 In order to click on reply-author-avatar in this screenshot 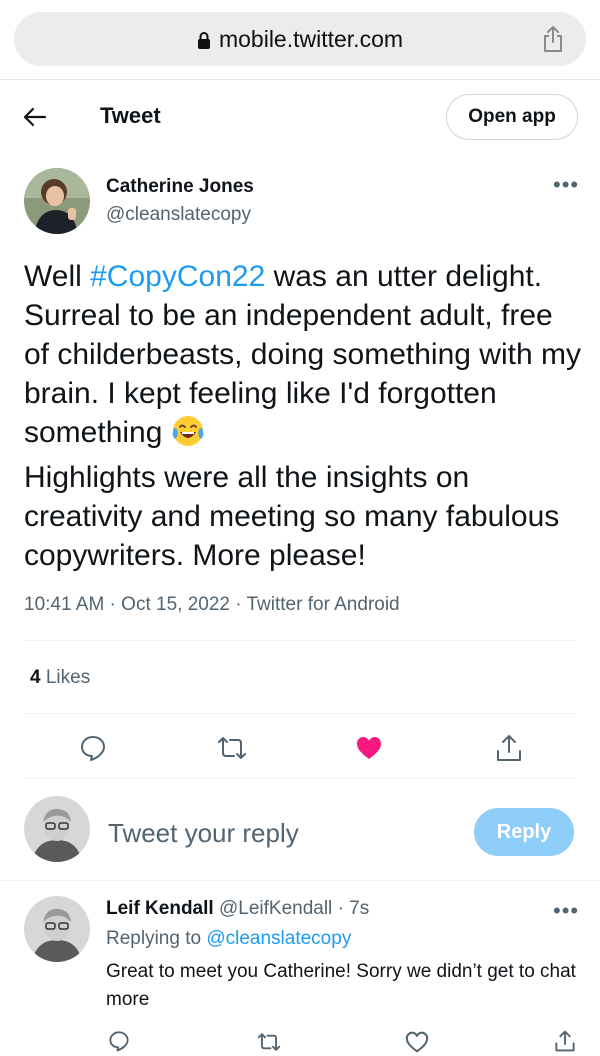, I will do `click(57, 929)`.